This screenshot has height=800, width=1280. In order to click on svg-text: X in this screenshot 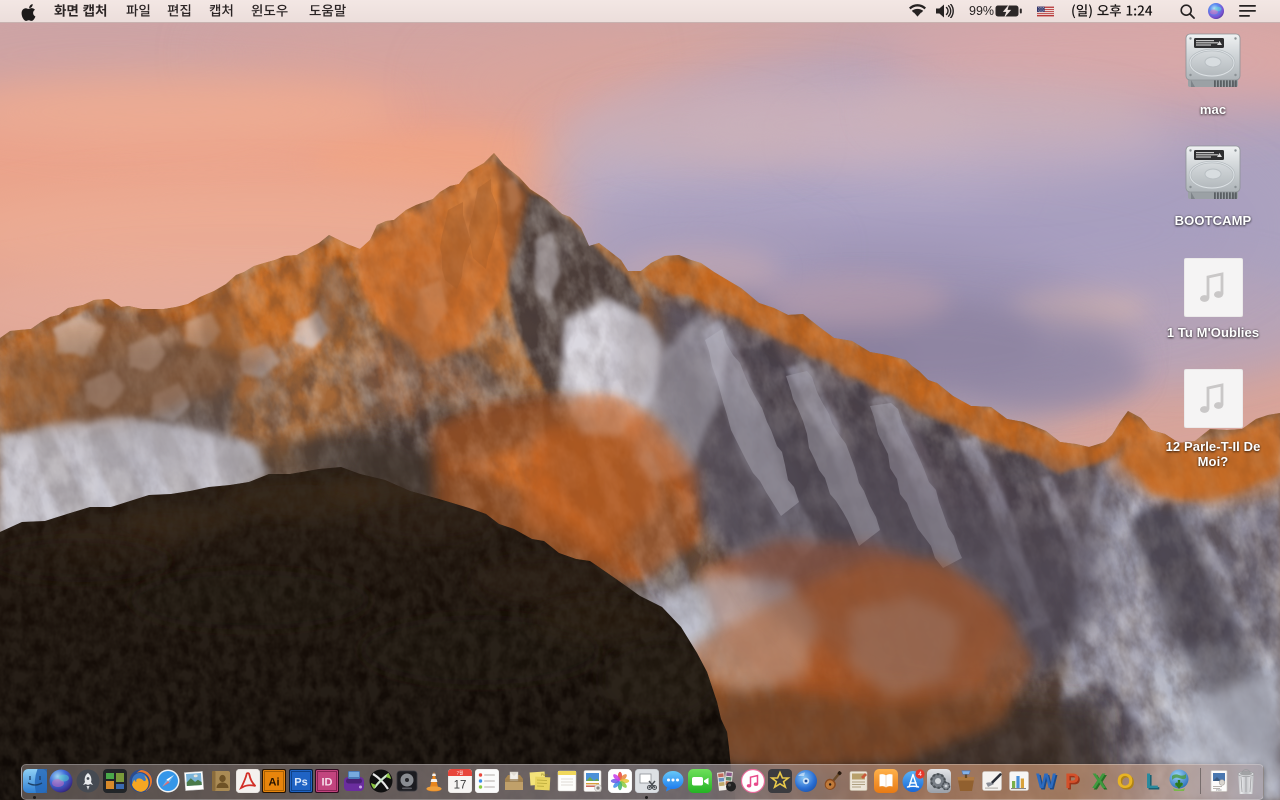, I will do `click(1099, 781)`.